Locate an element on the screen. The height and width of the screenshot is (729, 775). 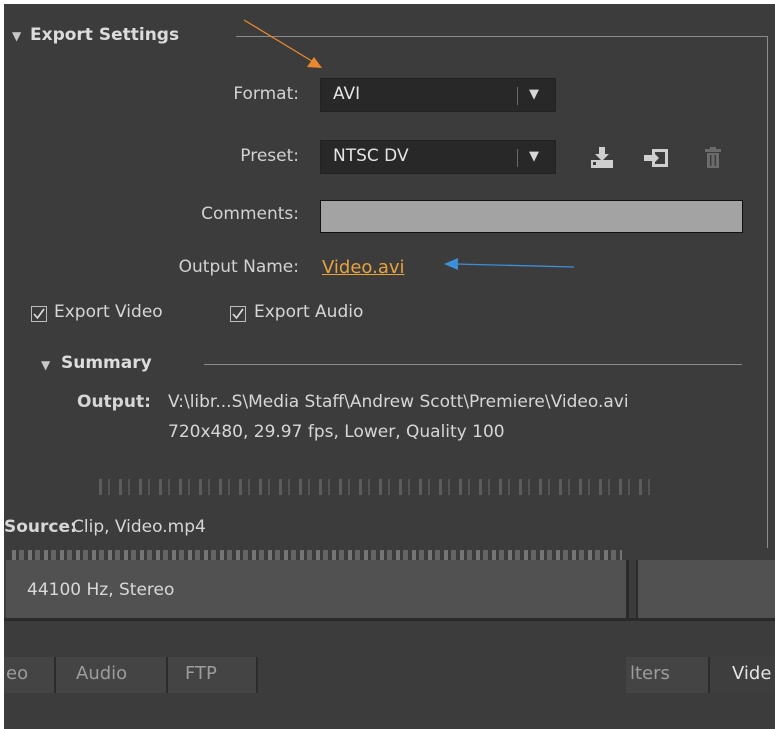
summary-title: Summary is located at coordinates (106, 363).